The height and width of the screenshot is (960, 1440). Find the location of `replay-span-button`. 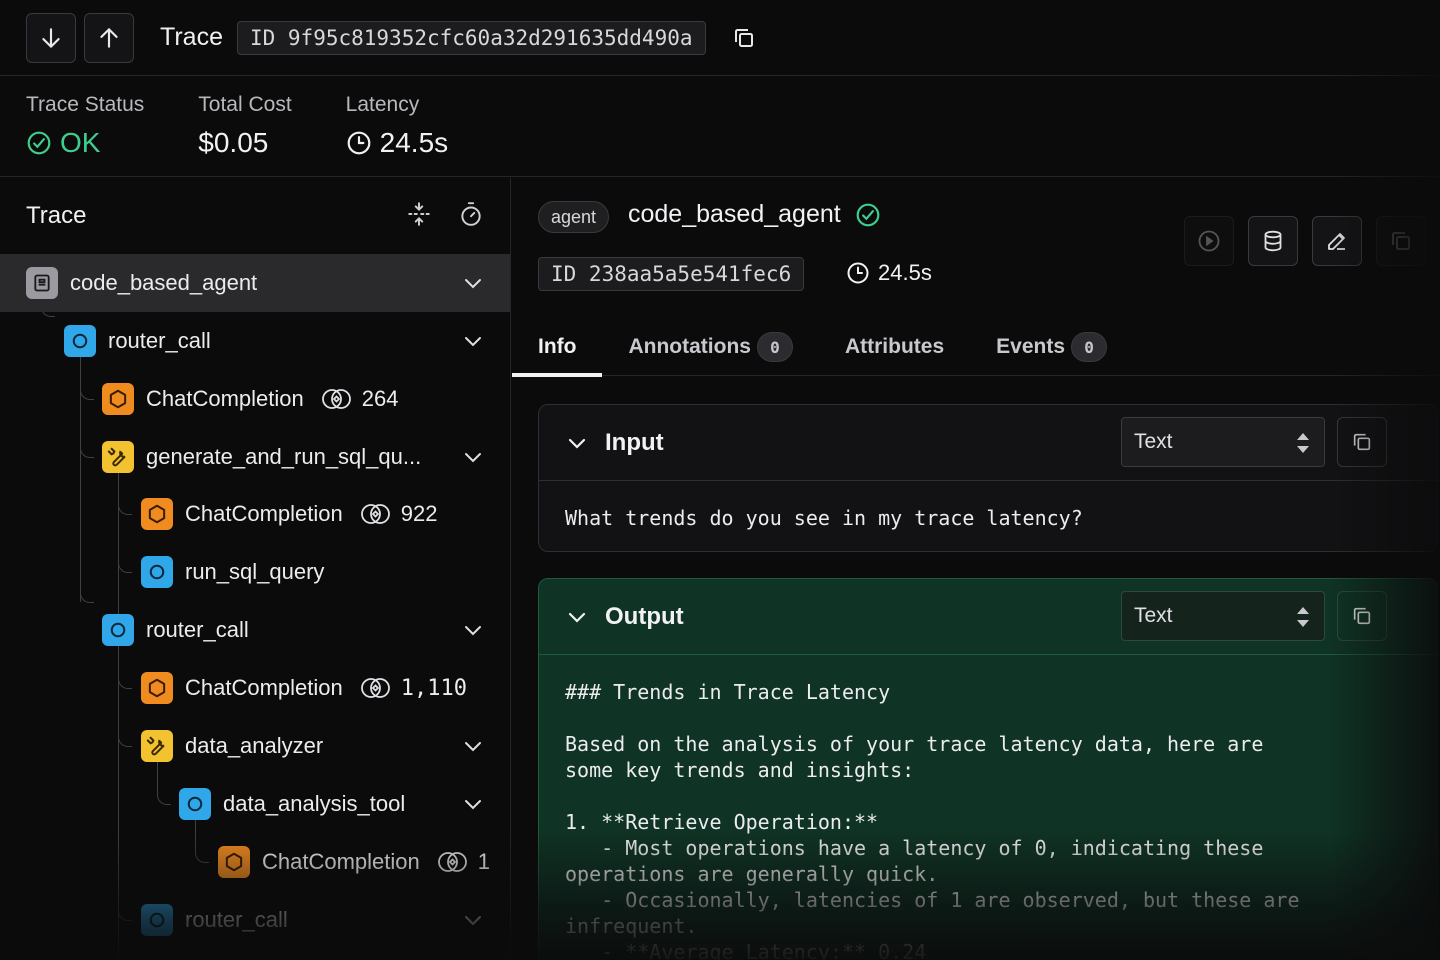

replay-span-button is located at coordinates (1209, 241).